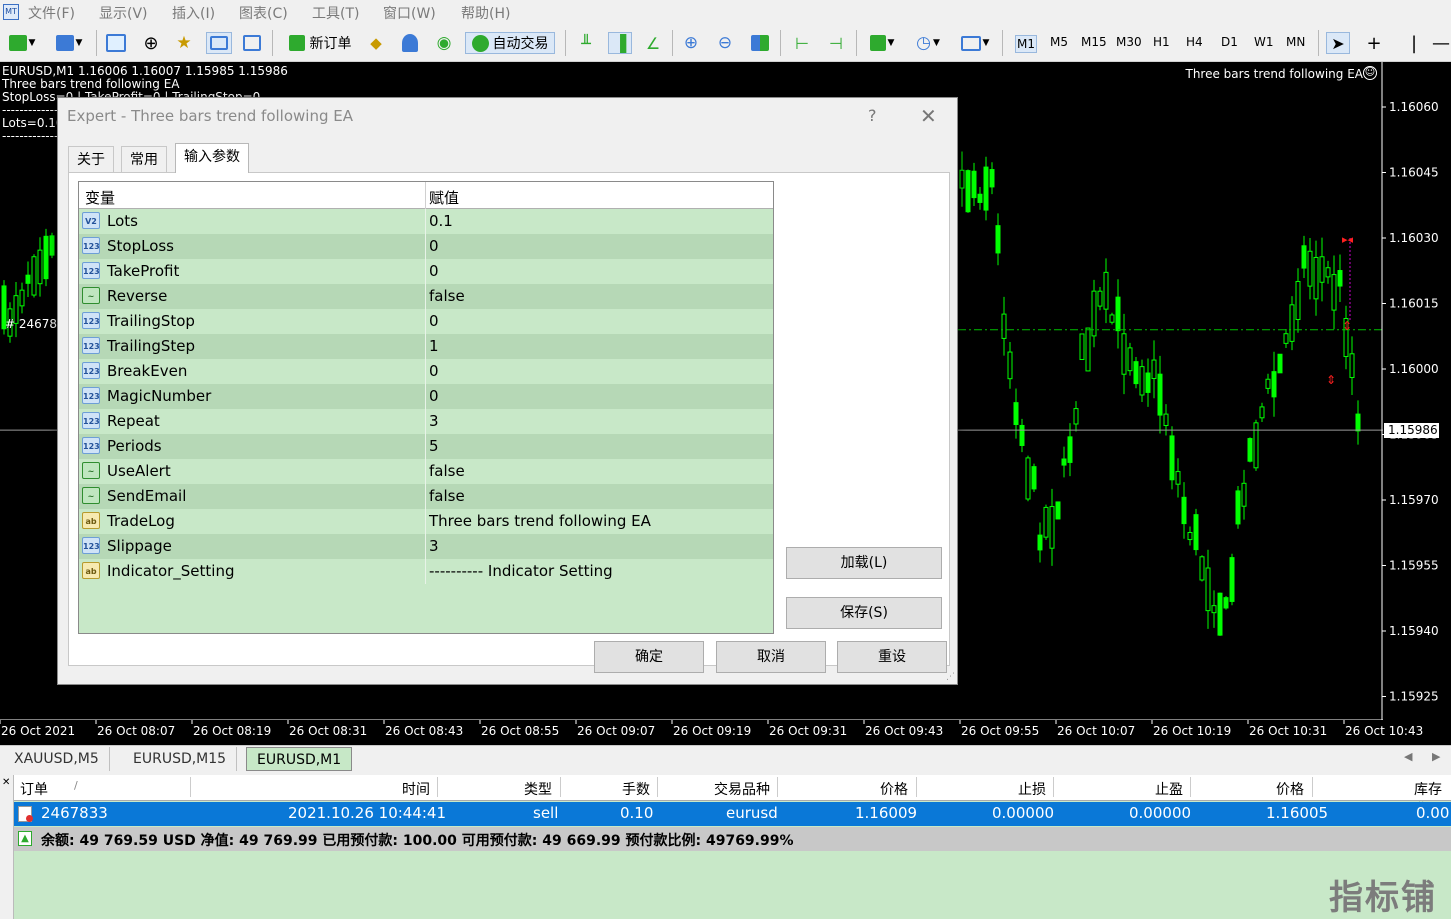  What do you see at coordinates (802, 43) in the screenshot?
I see `chart-shift-button: ⊢` at bounding box center [802, 43].